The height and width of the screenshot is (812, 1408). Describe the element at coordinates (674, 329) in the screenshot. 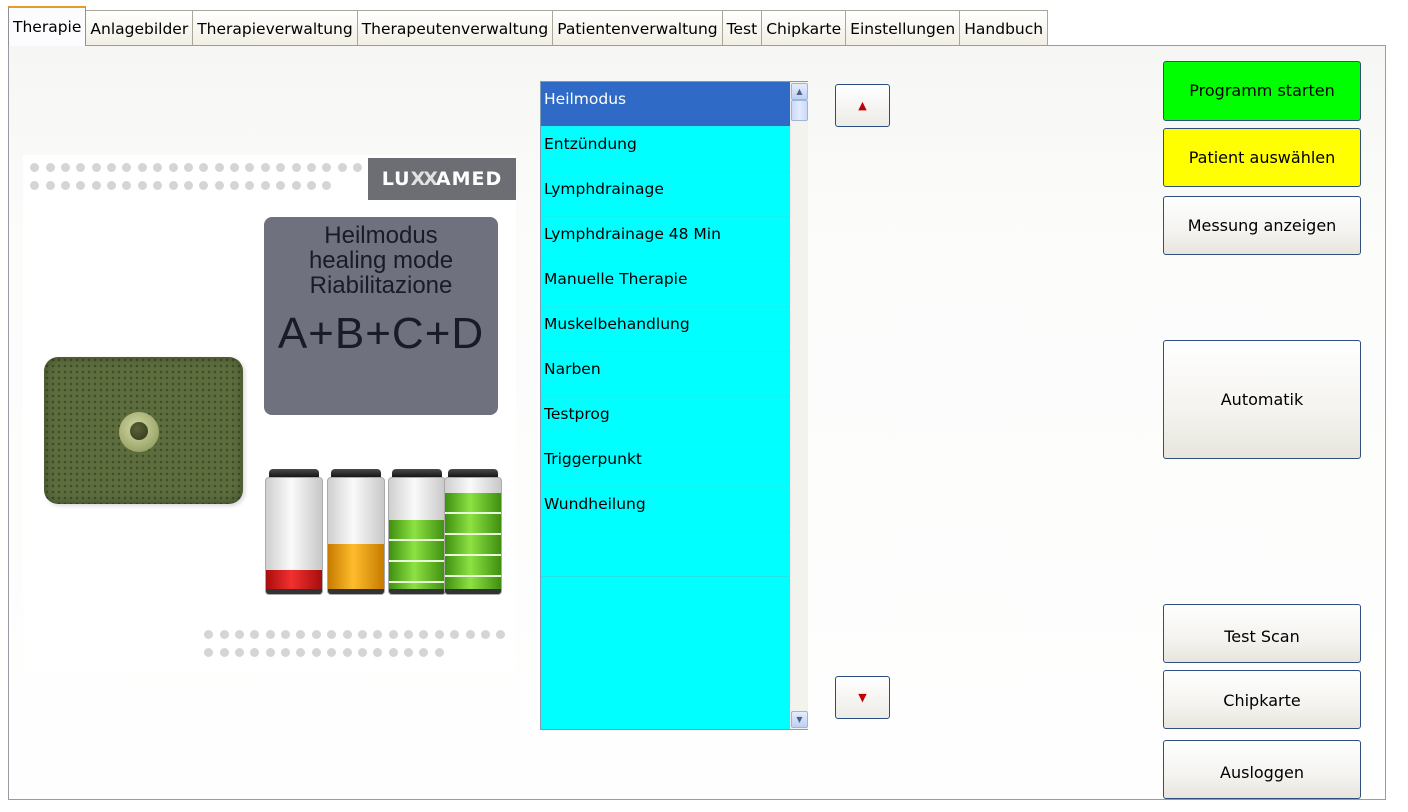

I see `list-item: Muskelbehandlung` at that location.